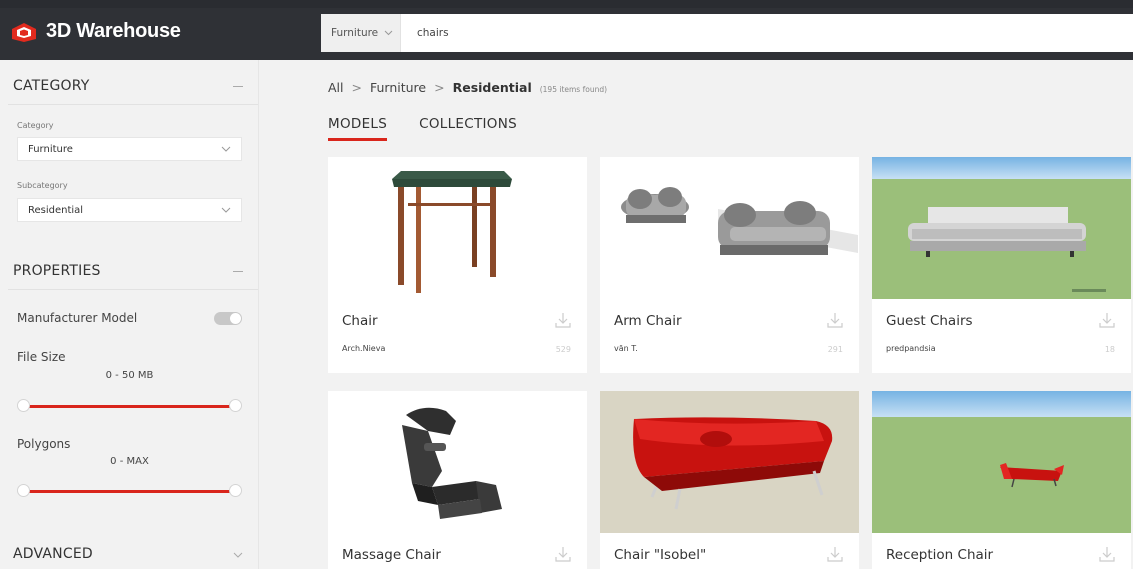  I want to click on model-title: Guest Chairs, so click(929, 321).